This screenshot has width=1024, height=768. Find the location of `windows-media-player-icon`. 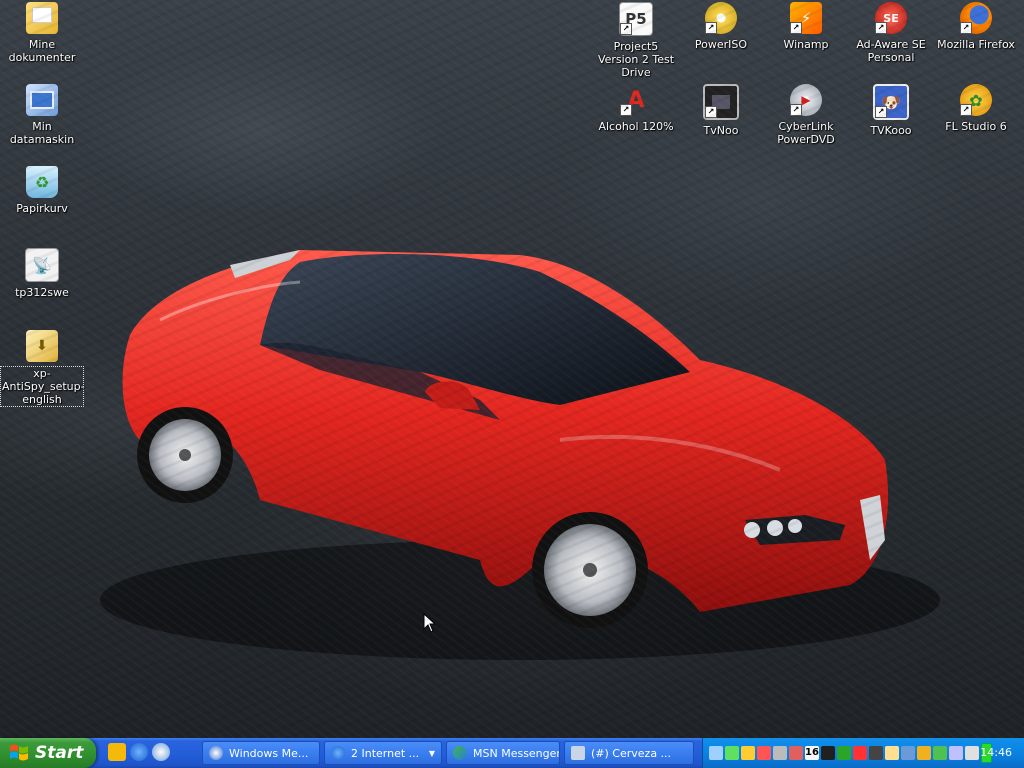

windows-media-player-icon is located at coordinates (161, 752).